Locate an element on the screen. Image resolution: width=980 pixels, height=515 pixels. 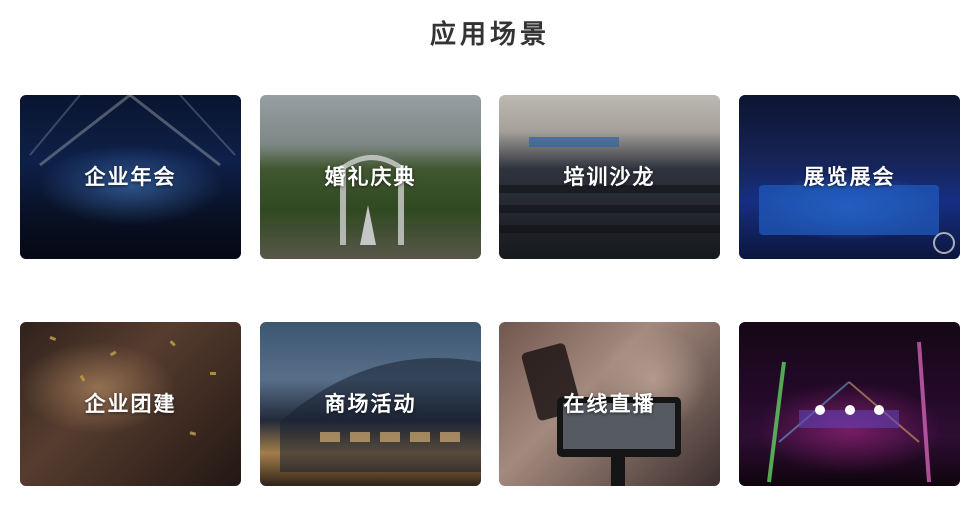
scene-label: 企业团建 is located at coordinates (130, 404).